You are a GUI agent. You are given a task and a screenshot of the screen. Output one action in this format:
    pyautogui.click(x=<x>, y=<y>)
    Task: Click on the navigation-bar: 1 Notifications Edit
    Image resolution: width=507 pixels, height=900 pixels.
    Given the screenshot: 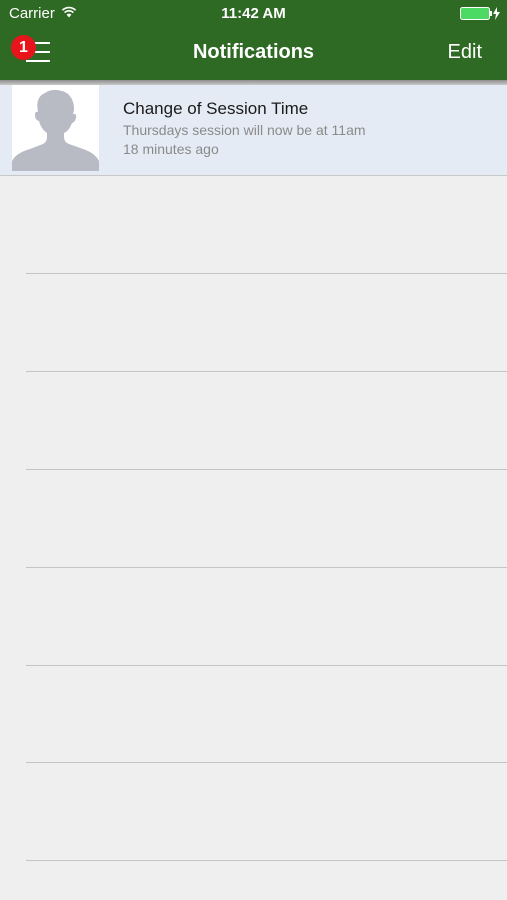 What is the action you would take?
    pyautogui.click(x=253, y=54)
    